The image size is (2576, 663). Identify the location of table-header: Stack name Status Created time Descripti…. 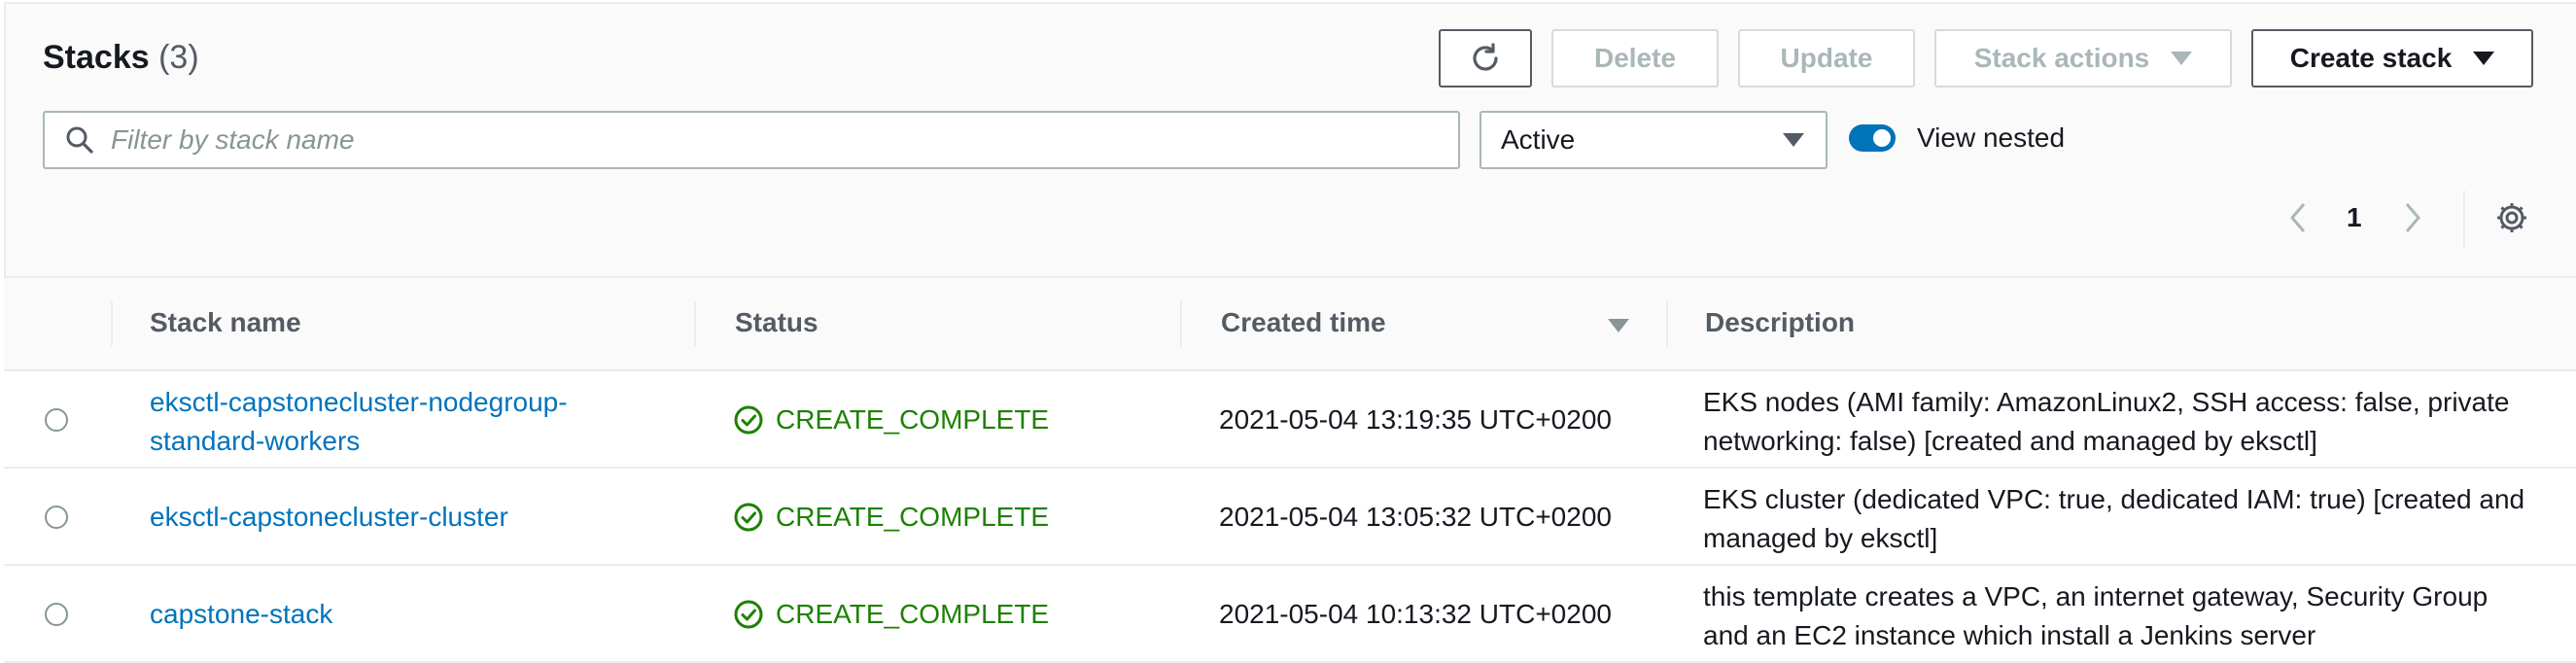
(1290, 323).